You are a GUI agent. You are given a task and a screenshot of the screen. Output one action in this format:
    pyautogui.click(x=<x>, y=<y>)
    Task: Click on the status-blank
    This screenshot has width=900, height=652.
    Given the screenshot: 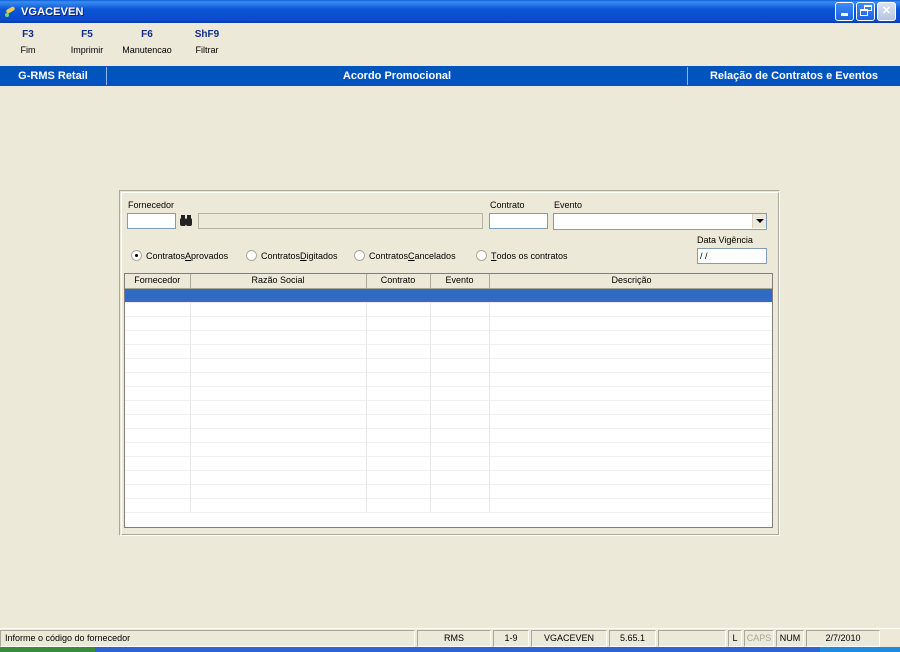 What is the action you would take?
    pyautogui.click(x=692, y=638)
    